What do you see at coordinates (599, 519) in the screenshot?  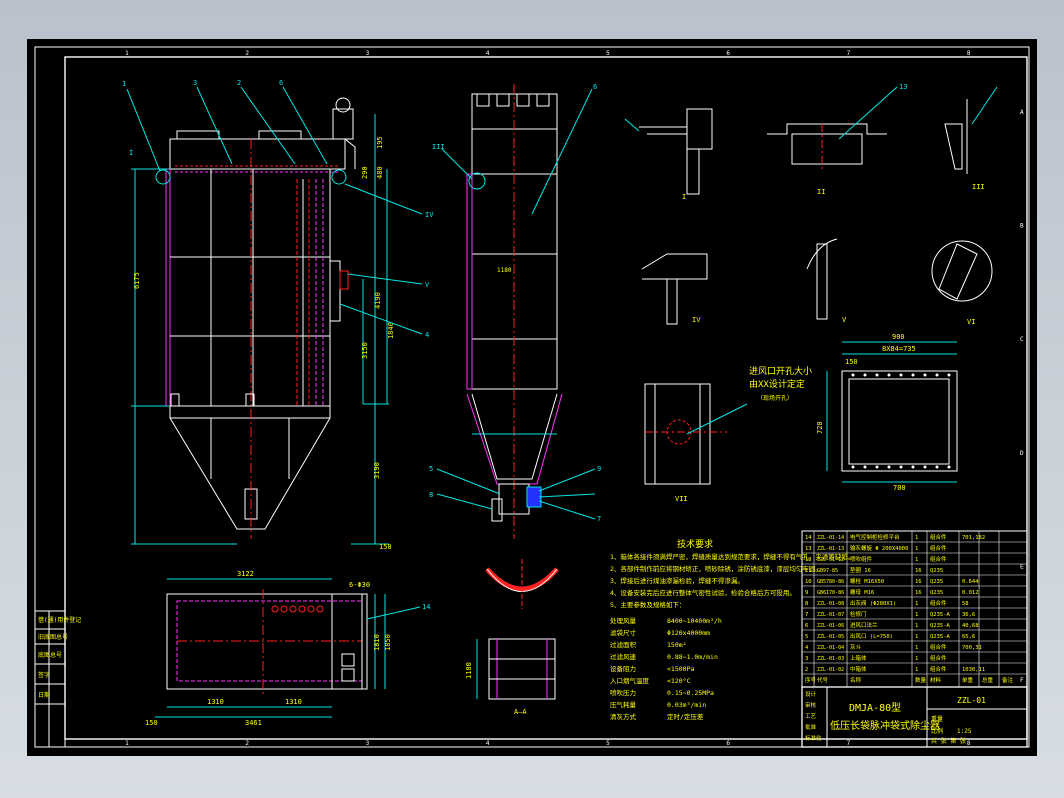 I see `callout-side-7: 7` at bounding box center [599, 519].